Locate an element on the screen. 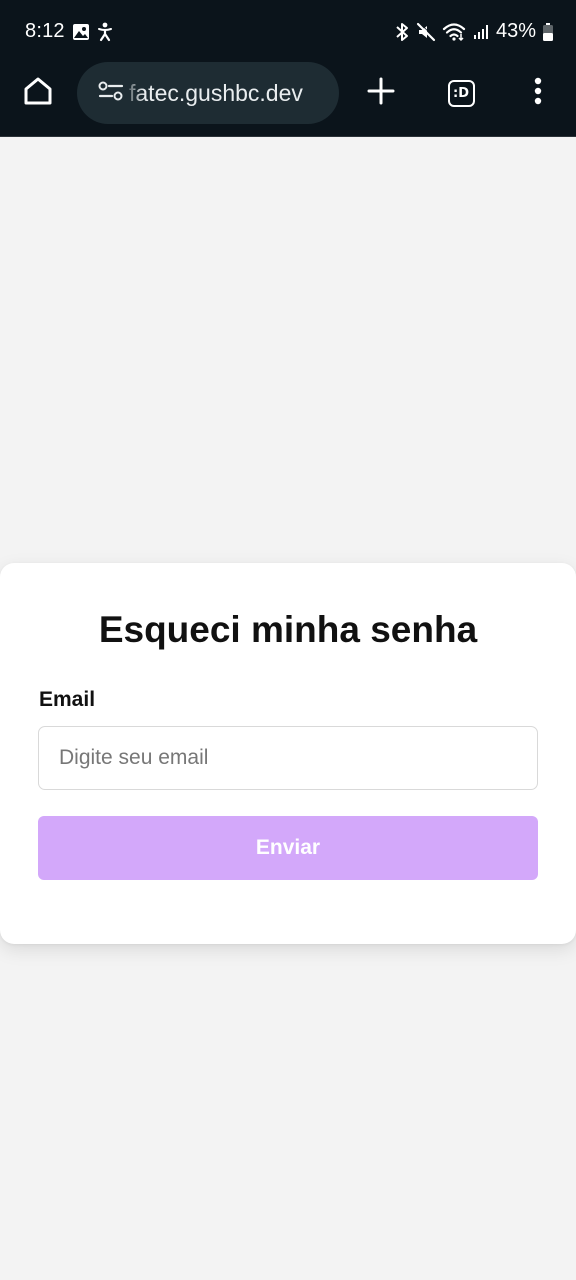 The height and width of the screenshot is (1280, 576). status-bar: 8:12 43% is located at coordinates (288, 31).